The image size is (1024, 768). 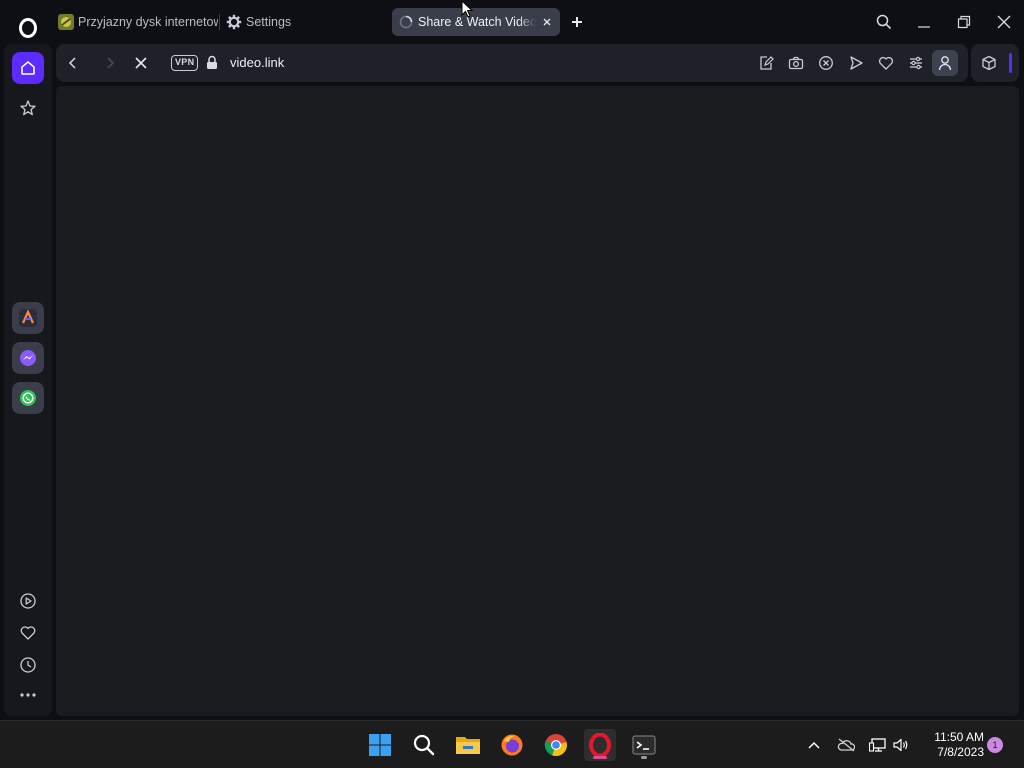 I want to click on opera-icon, so click(x=600, y=745).